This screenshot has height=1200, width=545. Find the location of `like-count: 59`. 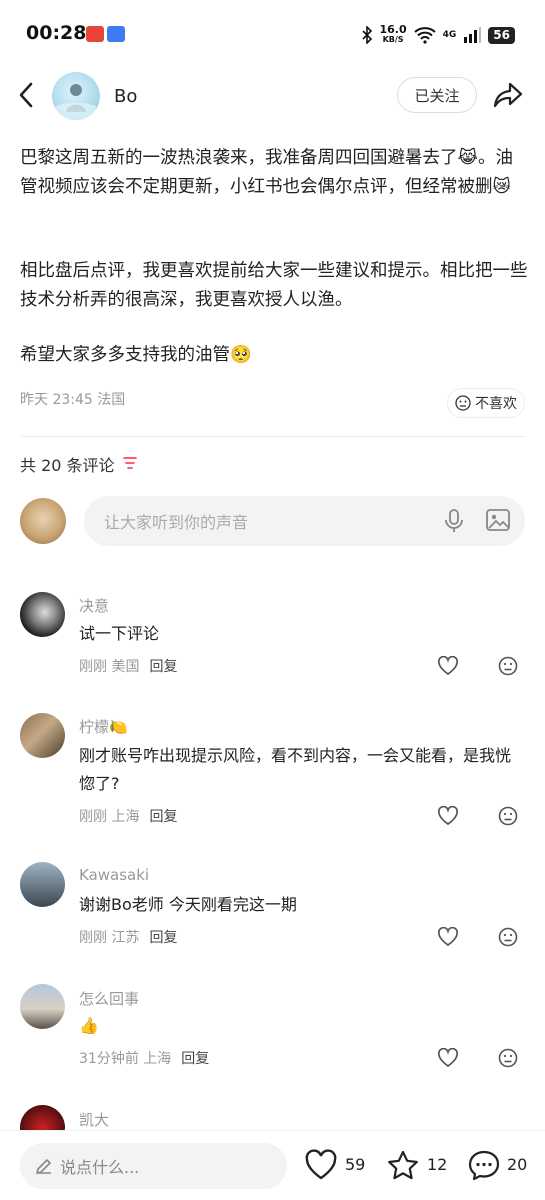

like-count: 59 is located at coordinates (355, 1164).